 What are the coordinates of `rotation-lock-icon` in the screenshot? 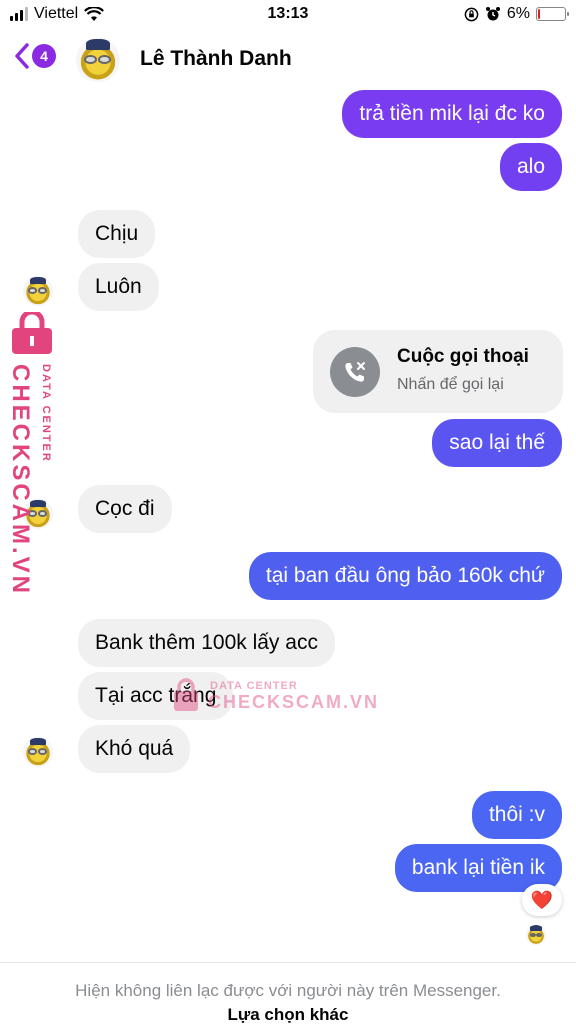 It's located at (471, 14).